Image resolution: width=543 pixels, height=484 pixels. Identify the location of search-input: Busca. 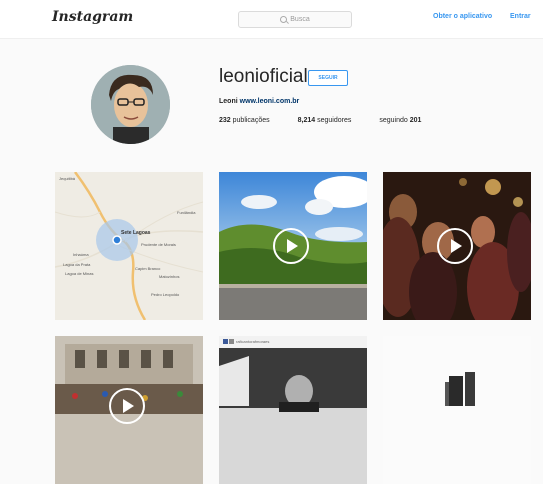
(295, 19).